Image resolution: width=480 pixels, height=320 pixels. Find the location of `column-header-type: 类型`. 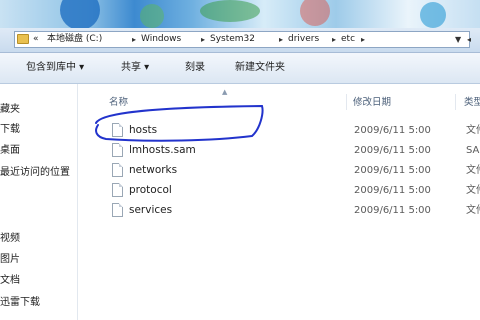

column-header-type: 类型 is located at coordinates (472, 103).